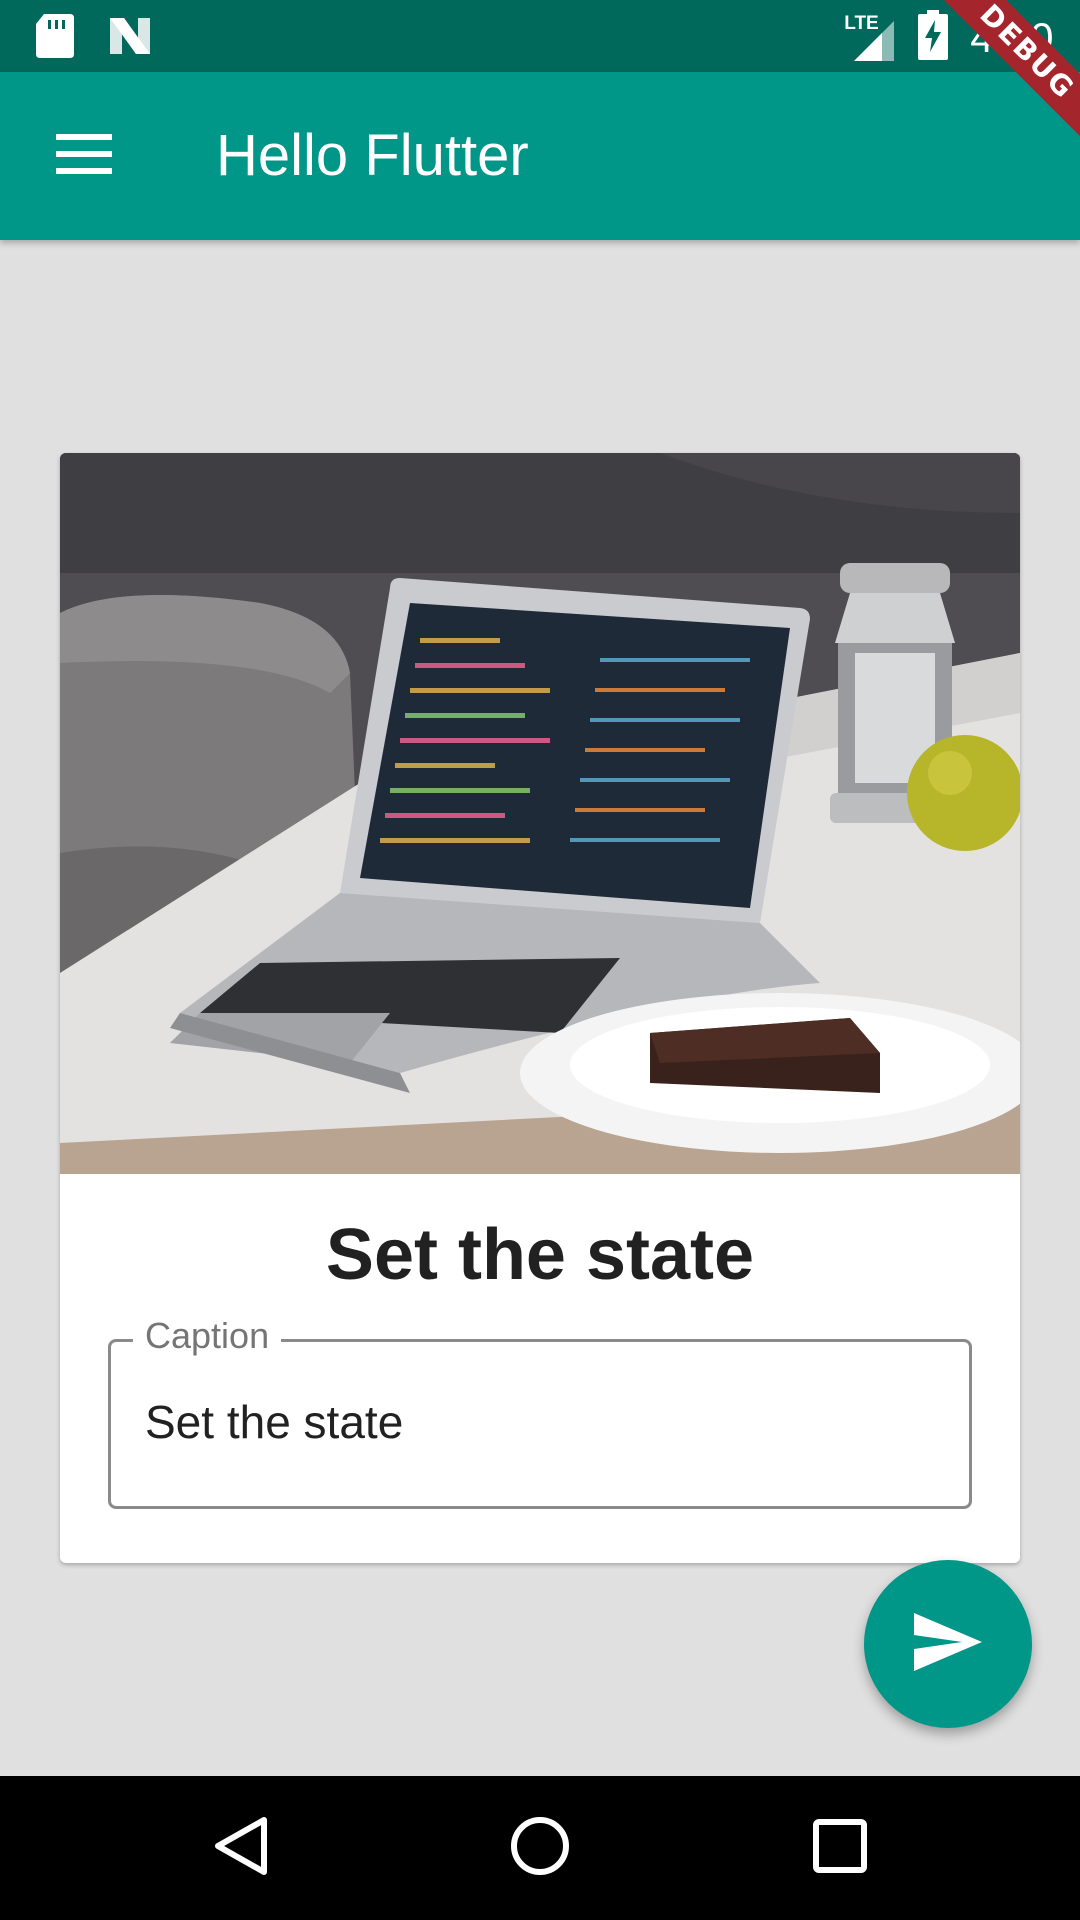  I want to click on system-nav-bar, so click(540, 1848).